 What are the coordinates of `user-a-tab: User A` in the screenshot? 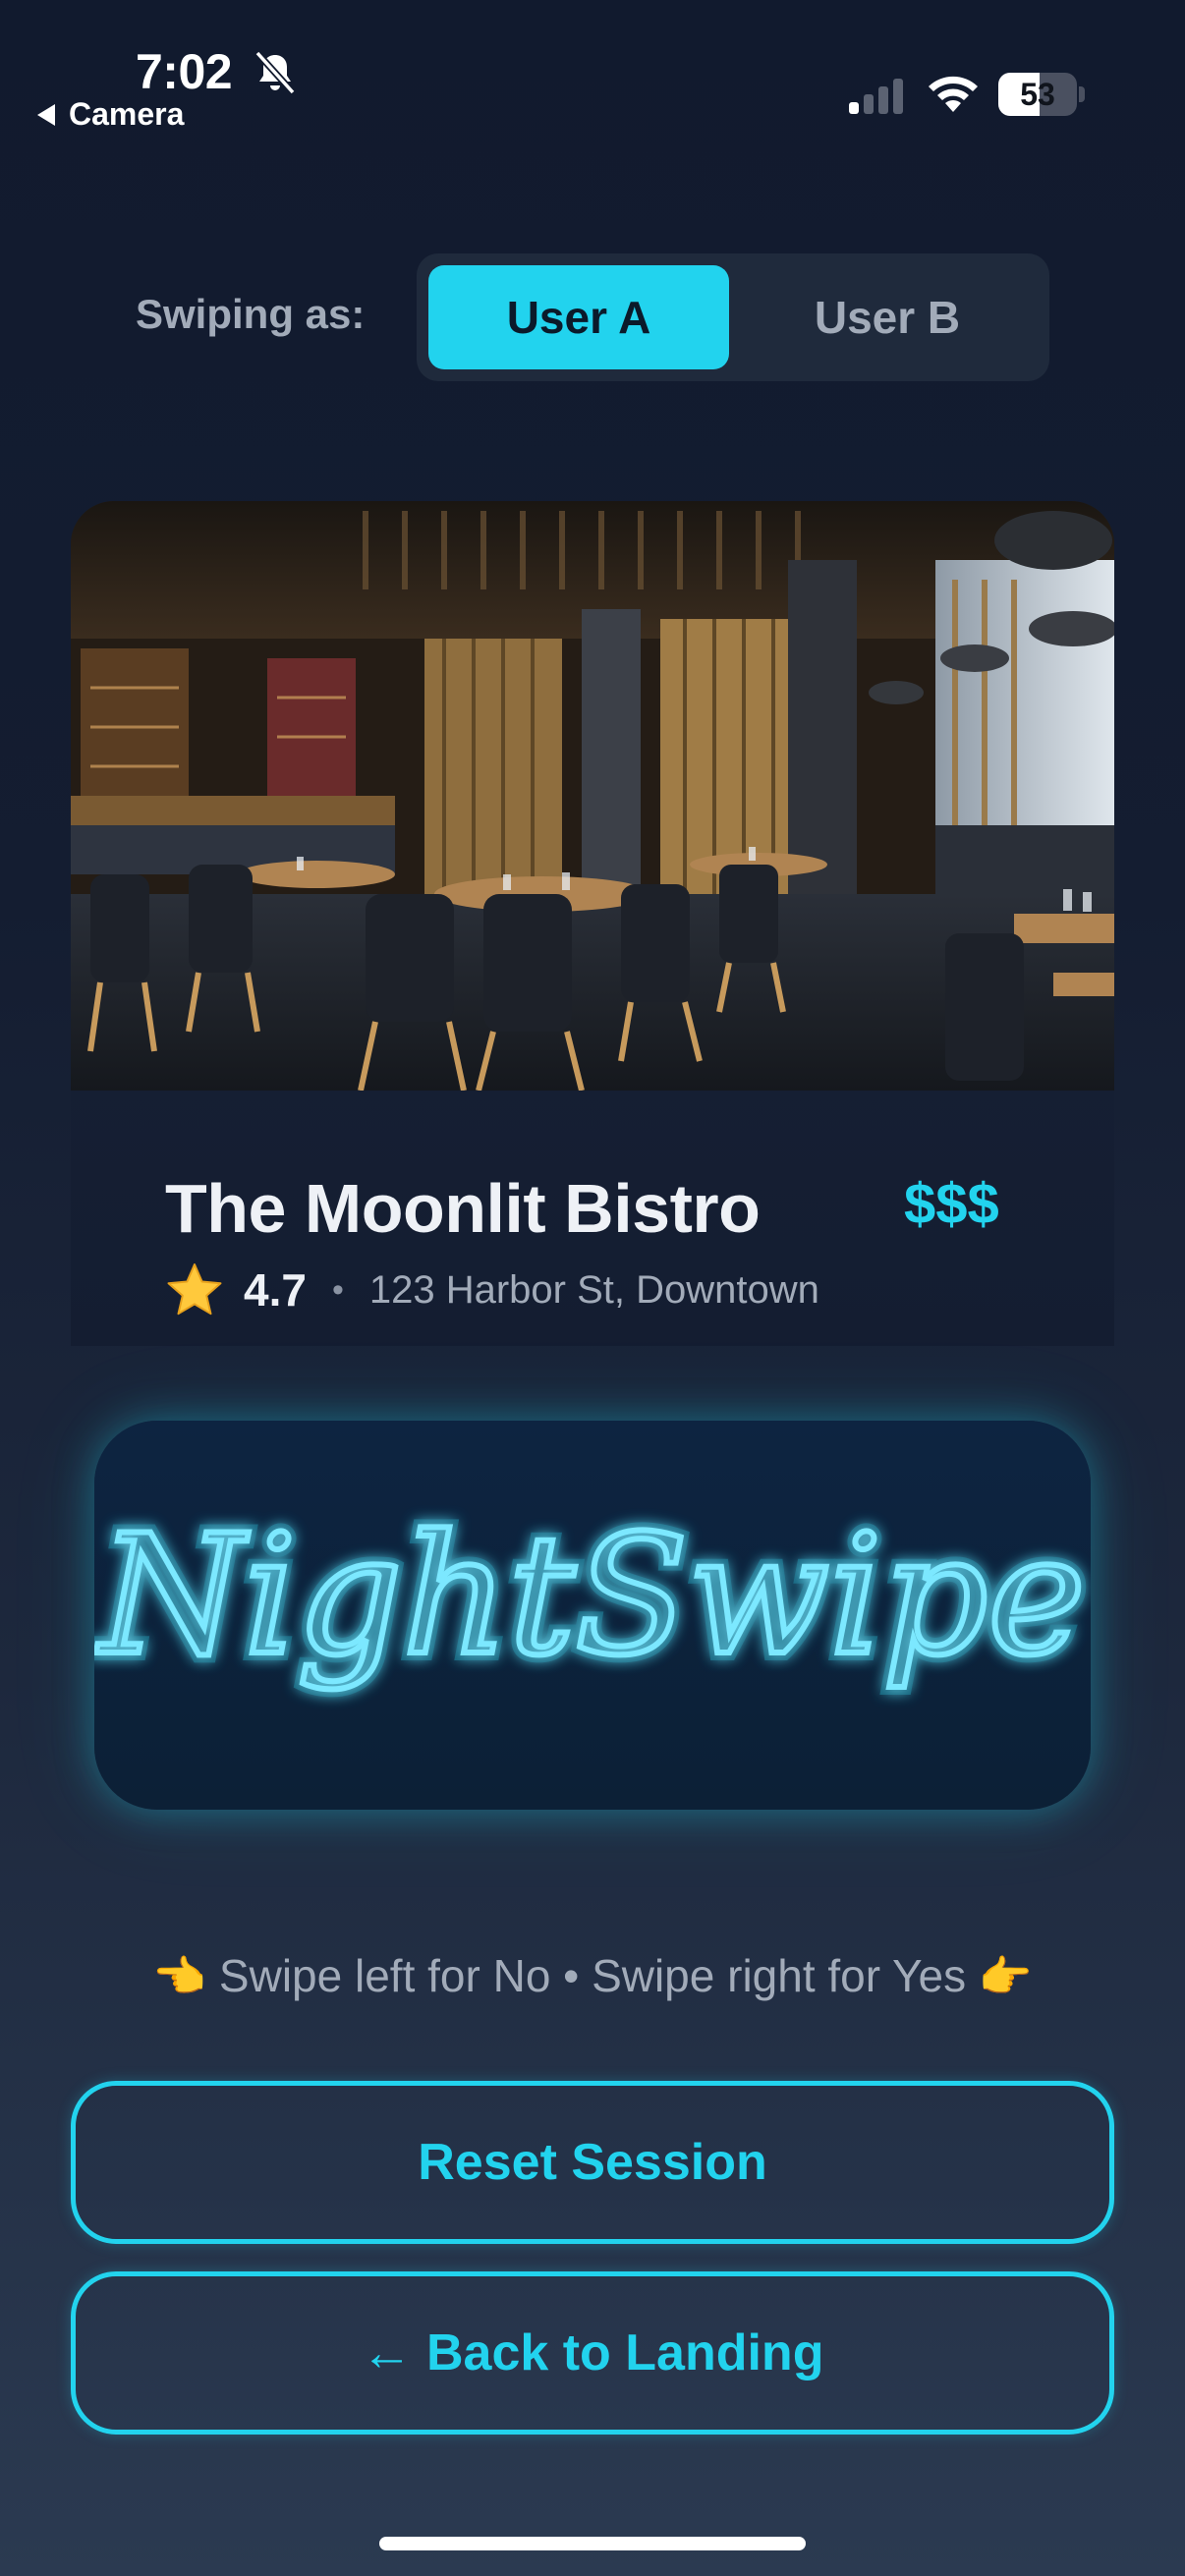 It's located at (579, 317).